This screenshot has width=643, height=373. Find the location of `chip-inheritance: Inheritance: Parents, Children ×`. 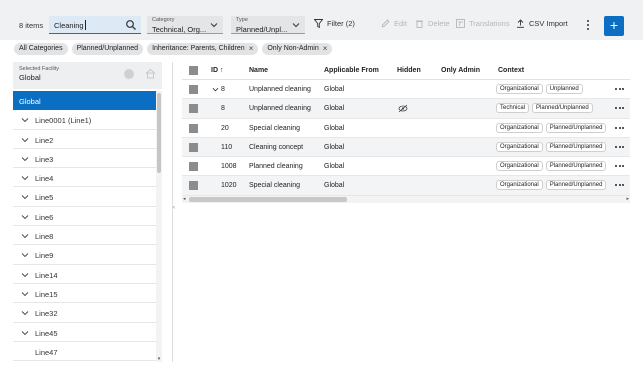

chip-inheritance: Inheritance: Parents, Children × is located at coordinates (203, 49).